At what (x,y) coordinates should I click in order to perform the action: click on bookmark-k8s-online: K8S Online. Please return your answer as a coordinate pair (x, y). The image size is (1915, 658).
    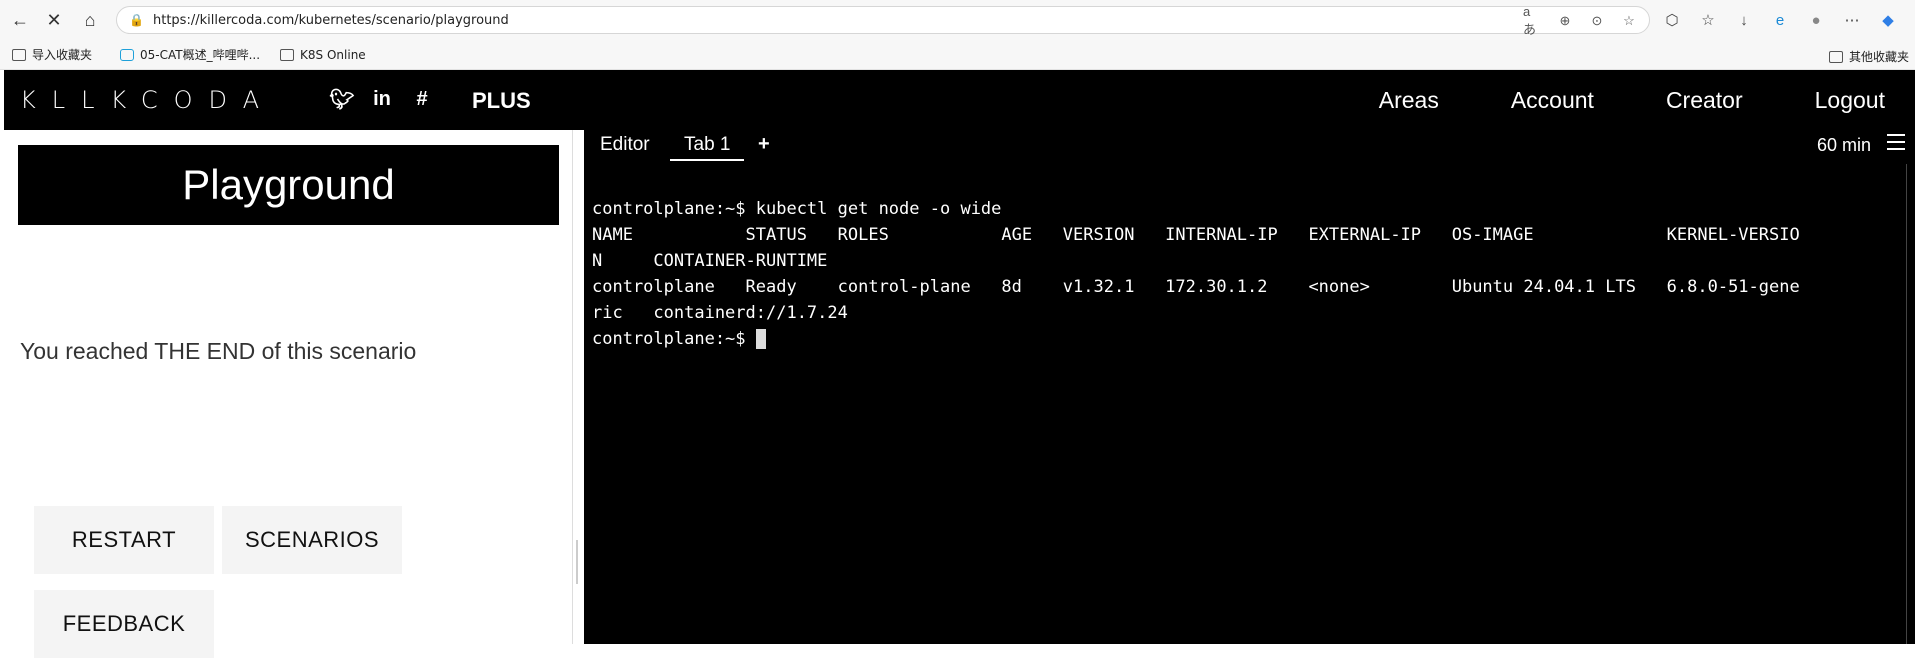
    Looking at the image, I should click on (323, 55).